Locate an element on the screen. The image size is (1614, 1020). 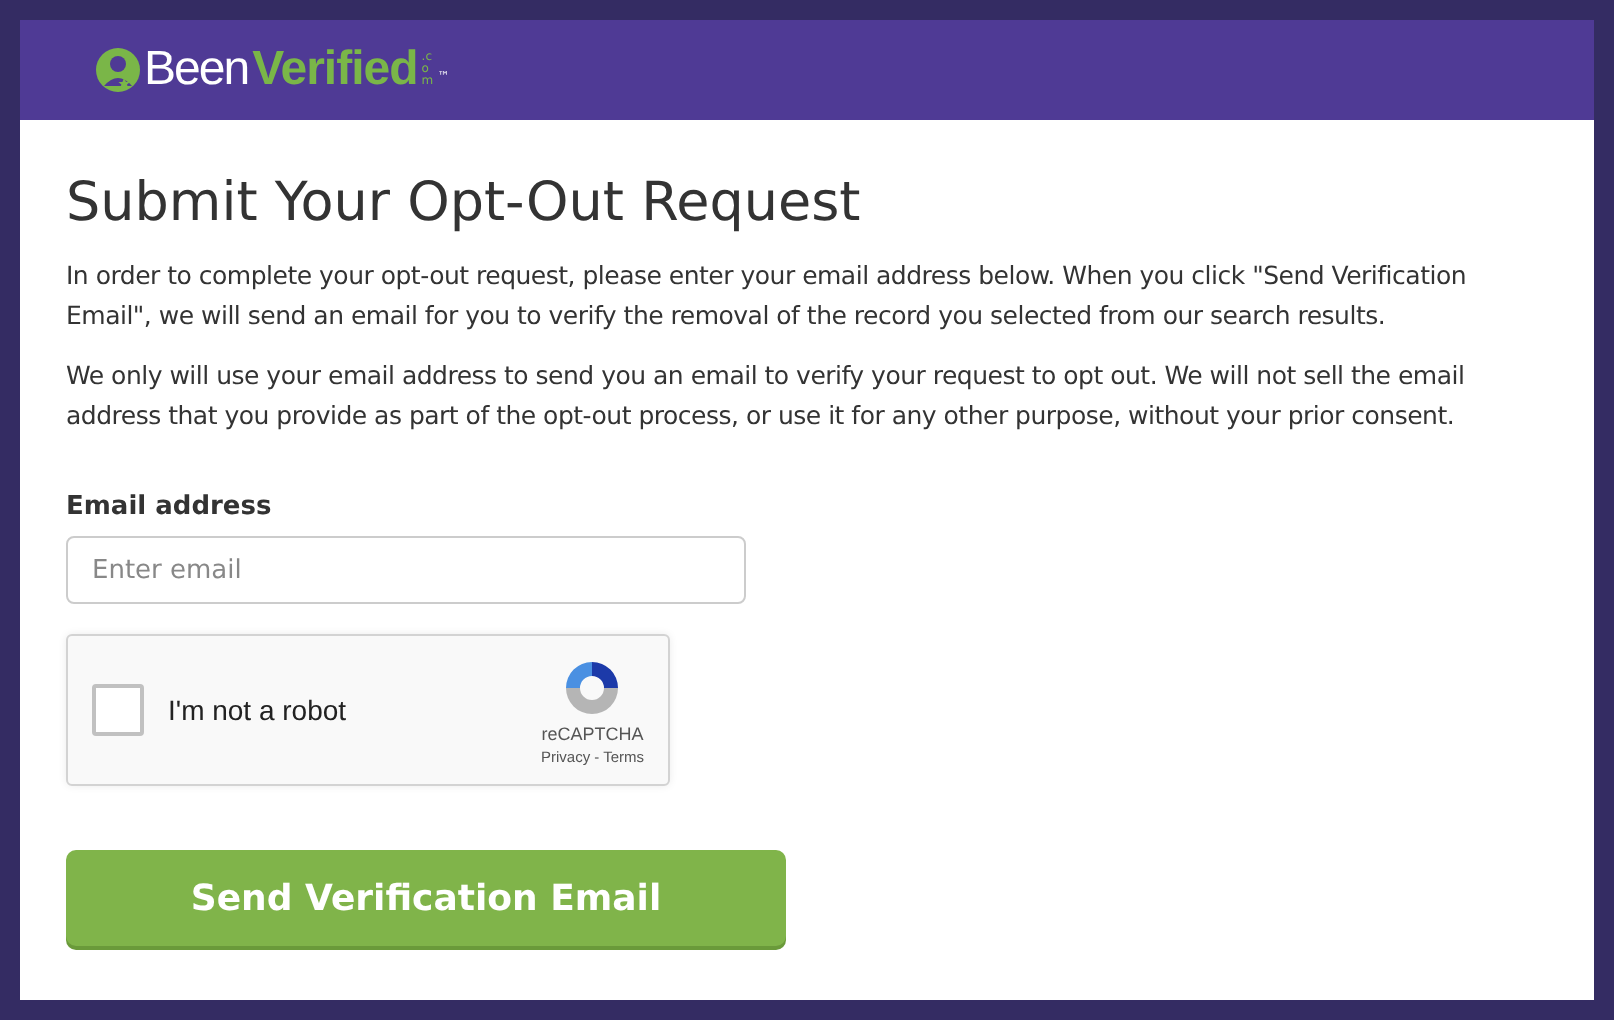
person-icon is located at coordinates (118, 70).